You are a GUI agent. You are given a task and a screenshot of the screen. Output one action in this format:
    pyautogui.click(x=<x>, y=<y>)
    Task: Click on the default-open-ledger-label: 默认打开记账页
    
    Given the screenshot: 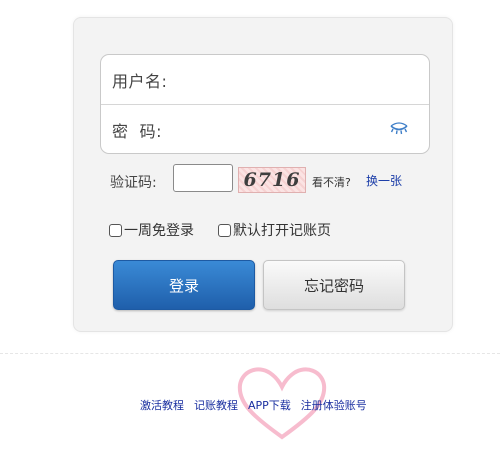 What is the action you would take?
    pyautogui.click(x=282, y=231)
    